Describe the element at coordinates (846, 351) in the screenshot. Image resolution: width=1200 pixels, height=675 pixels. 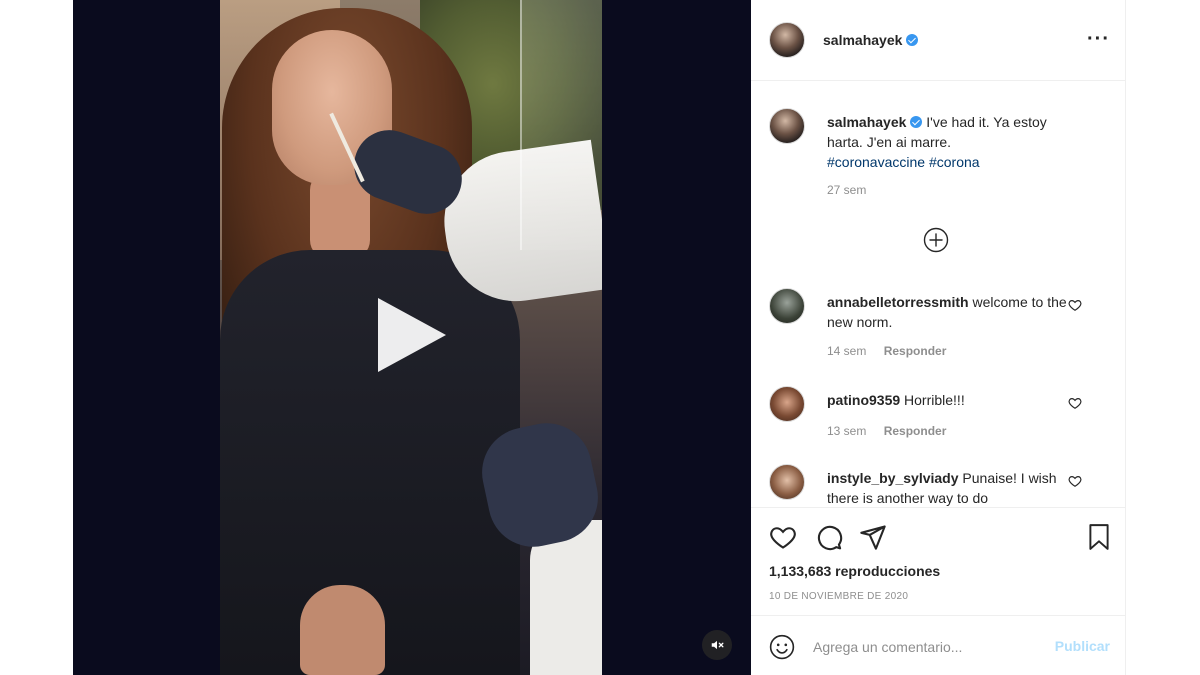
I see `comment-time: 14 sem` at that location.